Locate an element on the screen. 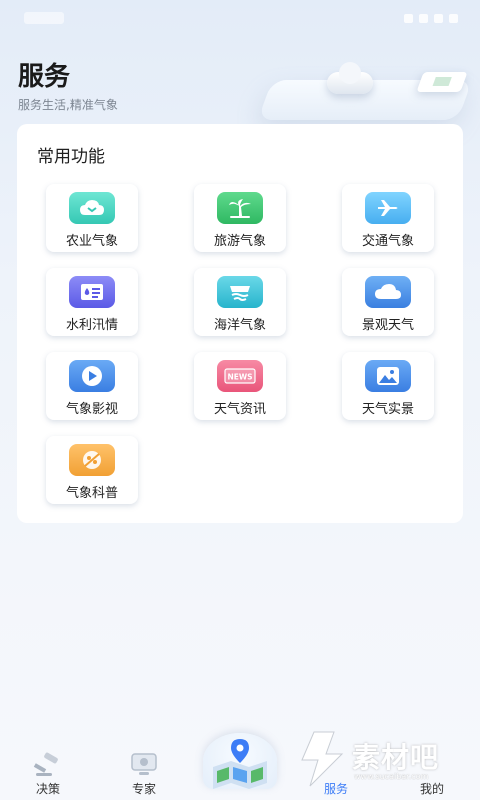  function-label: 气象科普 is located at coordinates (91, 493).